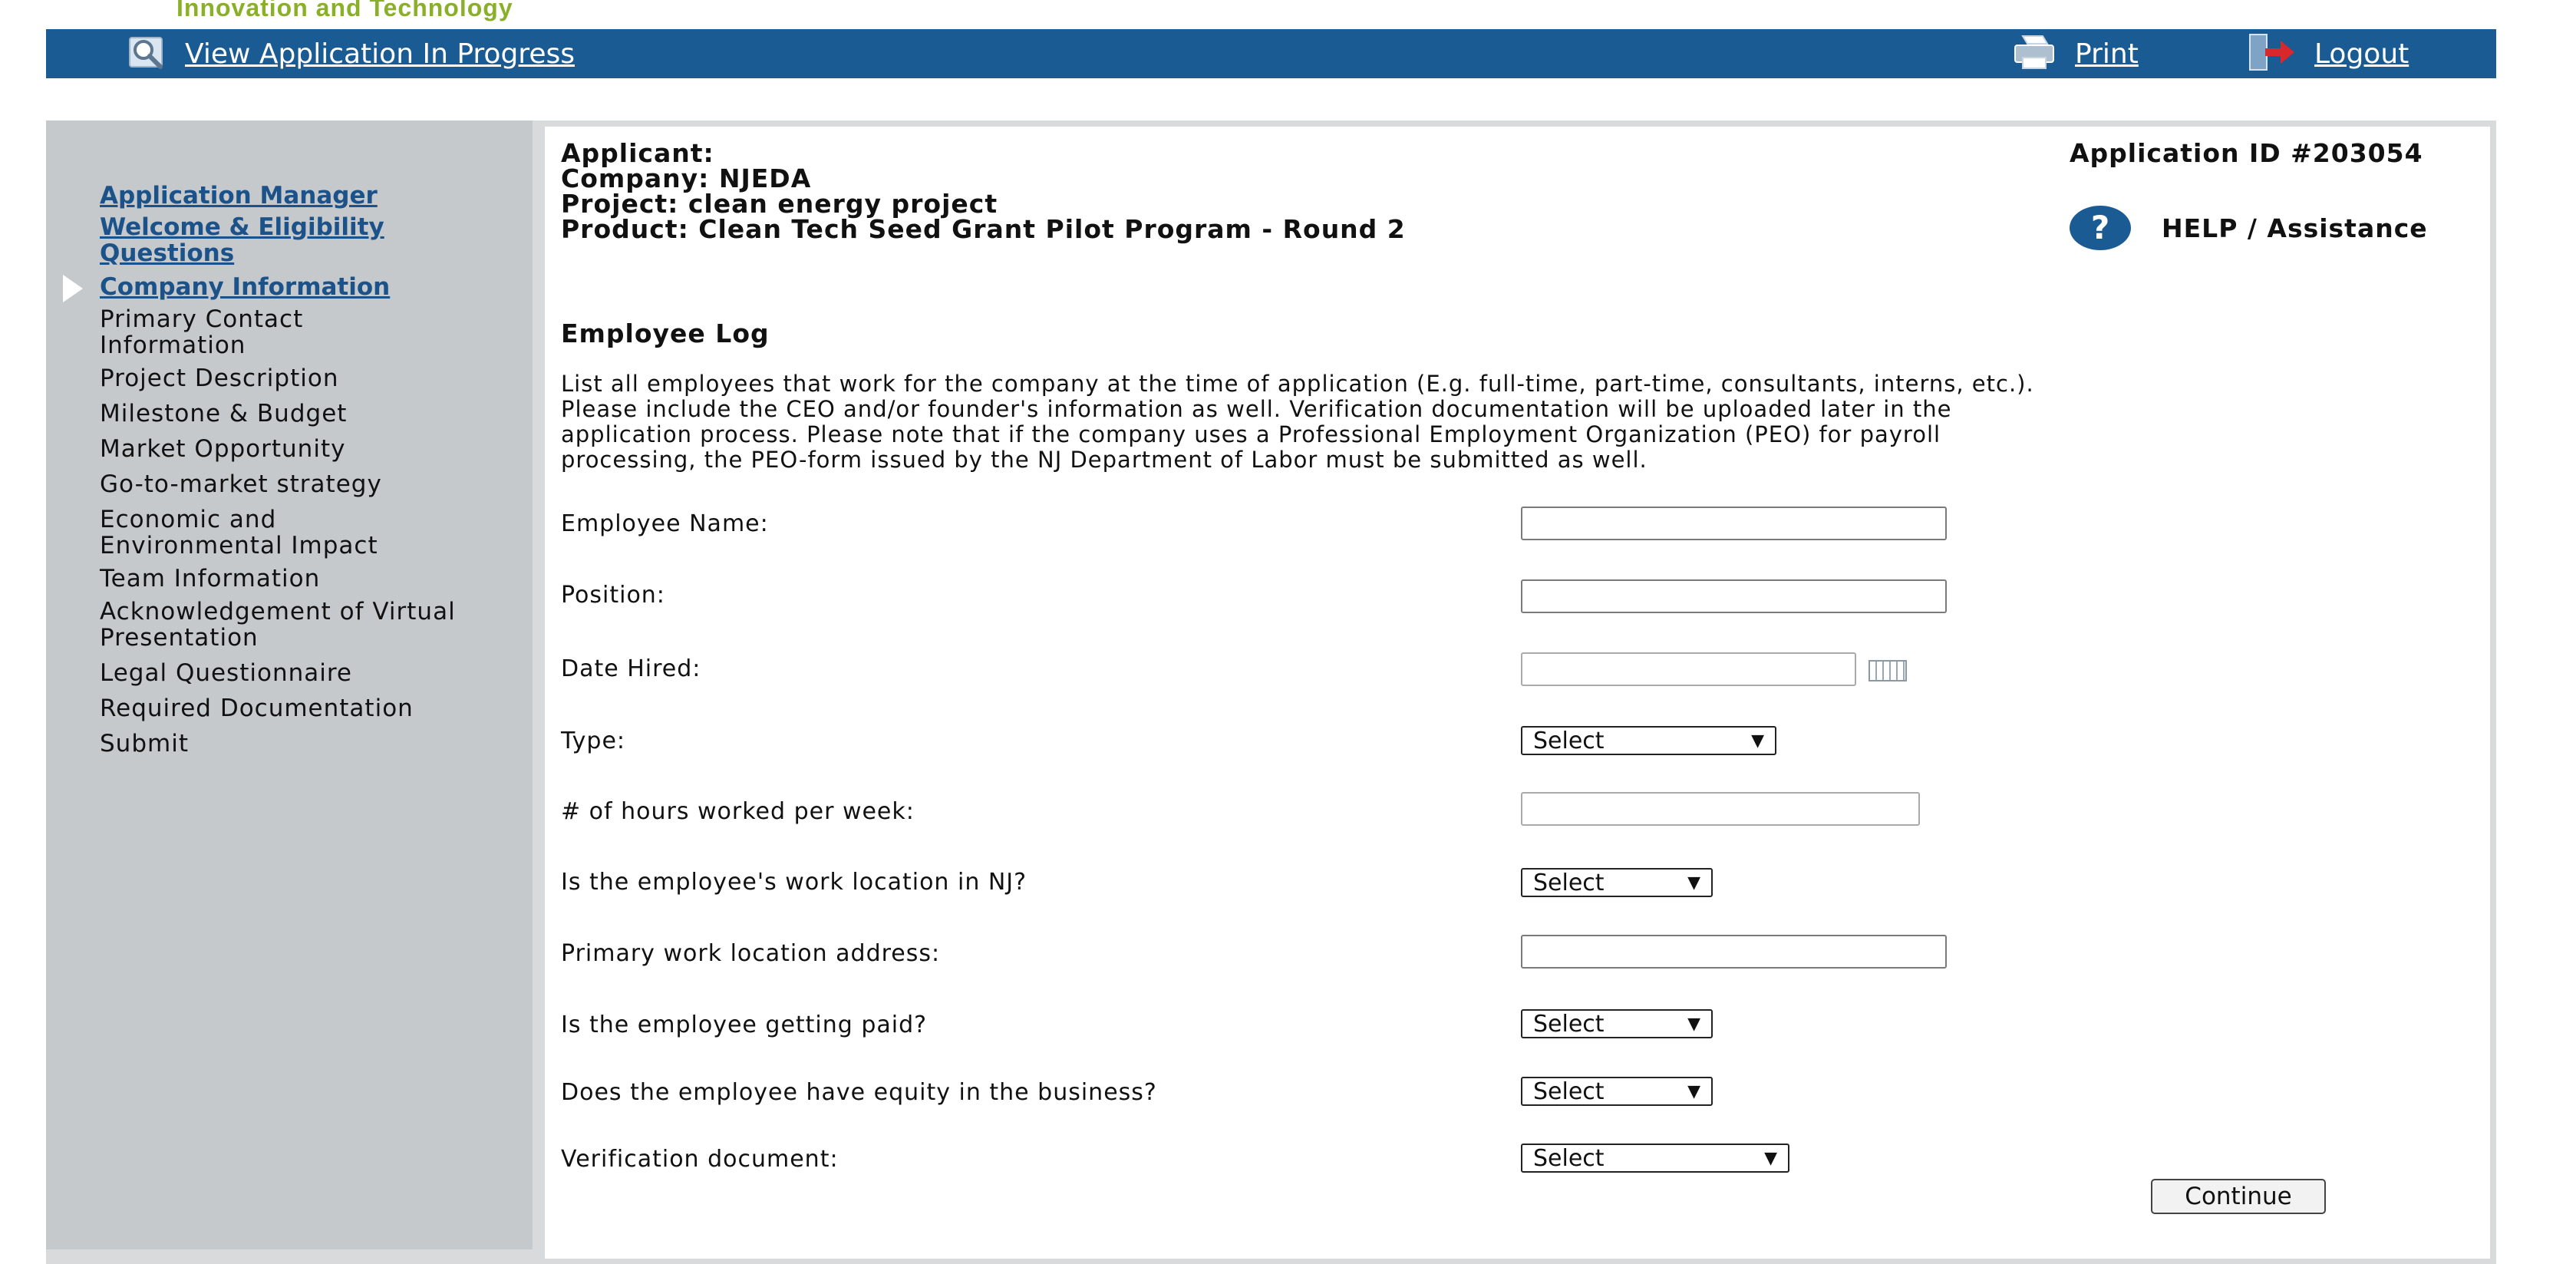  What do you see at coordinates (2361, 54) in the screenshot?
I see `logout-link: Logout` at bounding box center [2361, 54].